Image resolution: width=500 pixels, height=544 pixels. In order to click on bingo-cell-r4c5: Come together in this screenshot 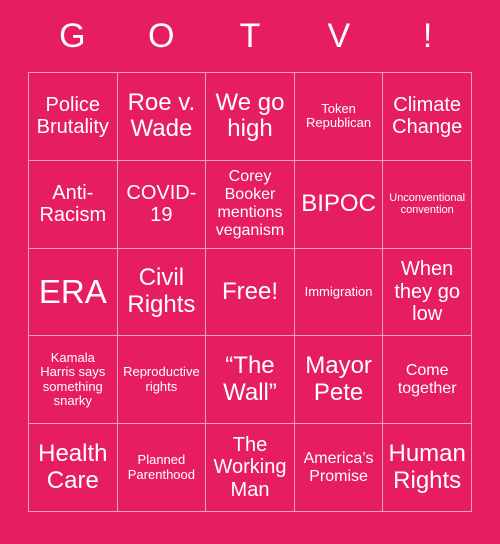, I will do `click(427, 380)`.